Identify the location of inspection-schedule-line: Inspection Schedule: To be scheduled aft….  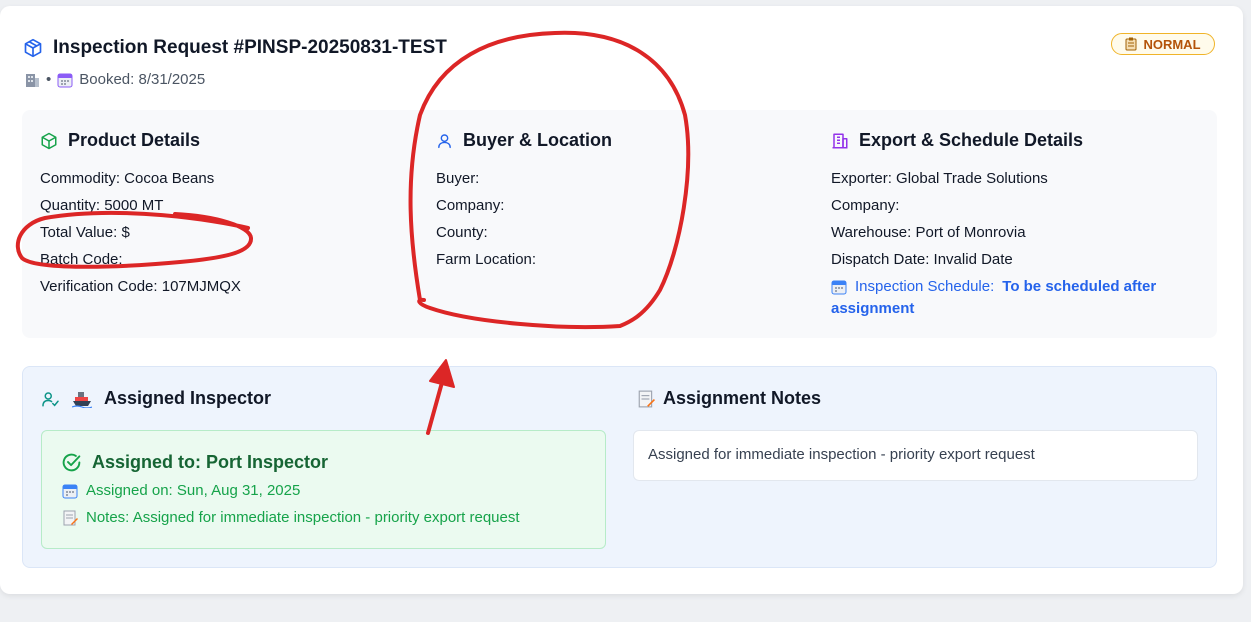
(993, 286).